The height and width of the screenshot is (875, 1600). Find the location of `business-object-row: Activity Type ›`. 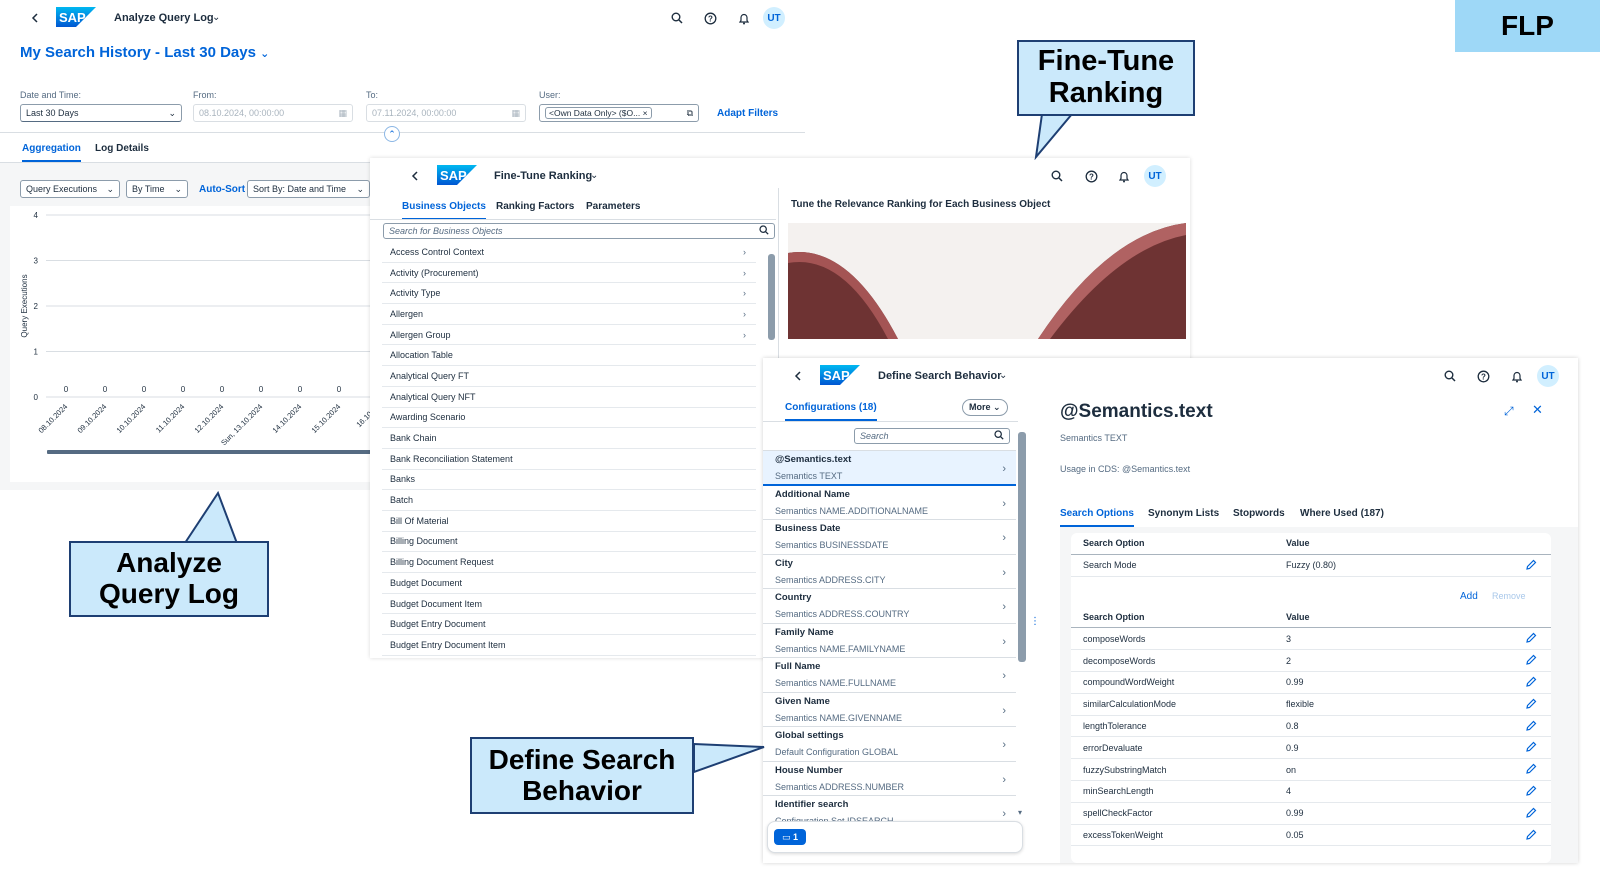

business-object-row: Activity Type › is located at coordinates (569, 294).